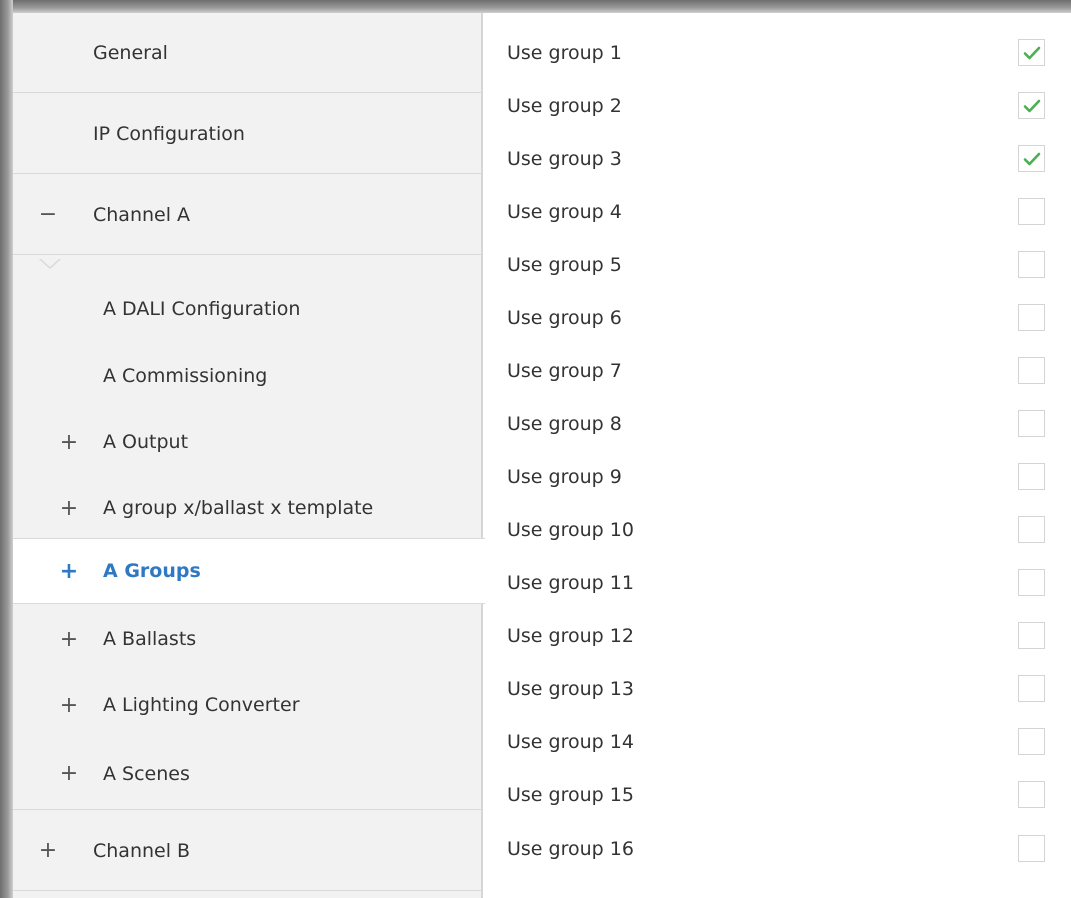 Image resolution: width=1071 pixels, height=898 pixels. What do you see at coordinates (202, 309) in the screenshot?
I see `sidebar-item-label: A DALI Configuration` at bounding box center [202, 309].